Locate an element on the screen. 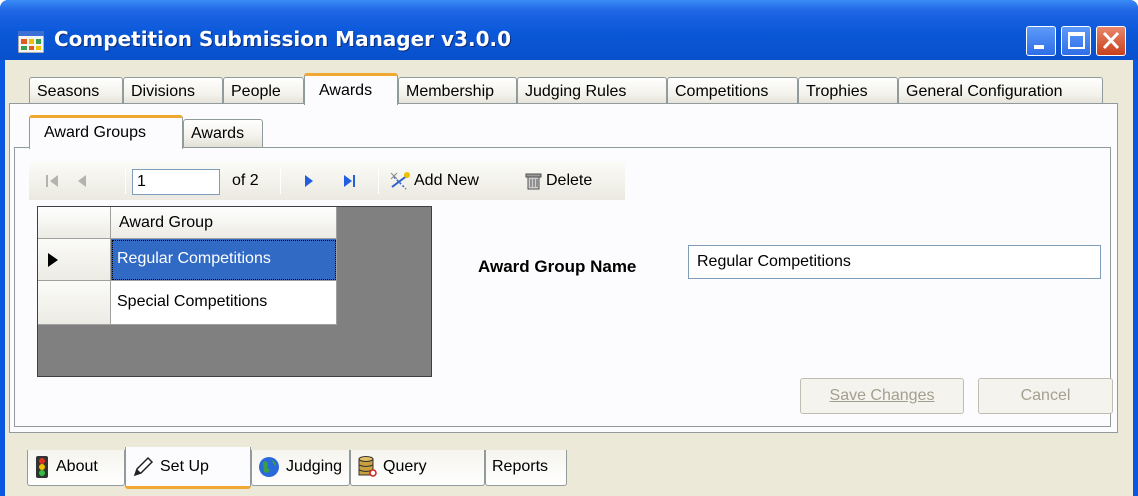 The height and width of the screenshot is (496, 1138). tab-award-groups: Award Groups is located at coordinates (106, 132).